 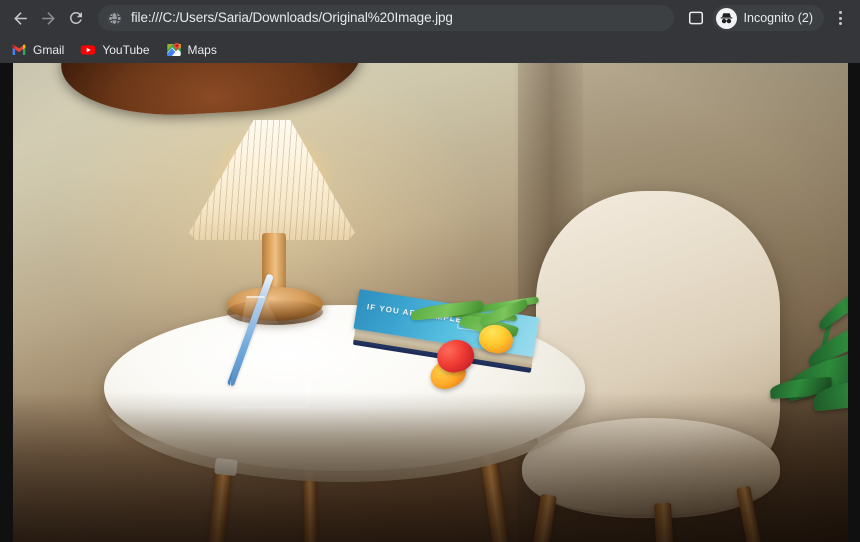 I want to click on bookmarks-bar: Gmail YouTube Maps, so click(x=430, y=49).